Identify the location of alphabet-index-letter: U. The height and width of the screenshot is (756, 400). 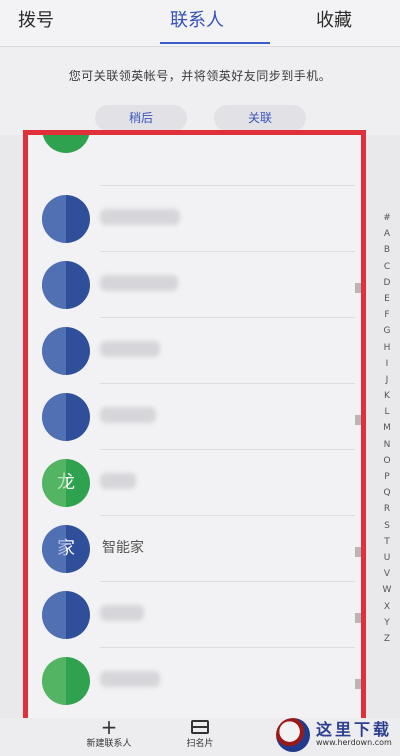
(387, 558).